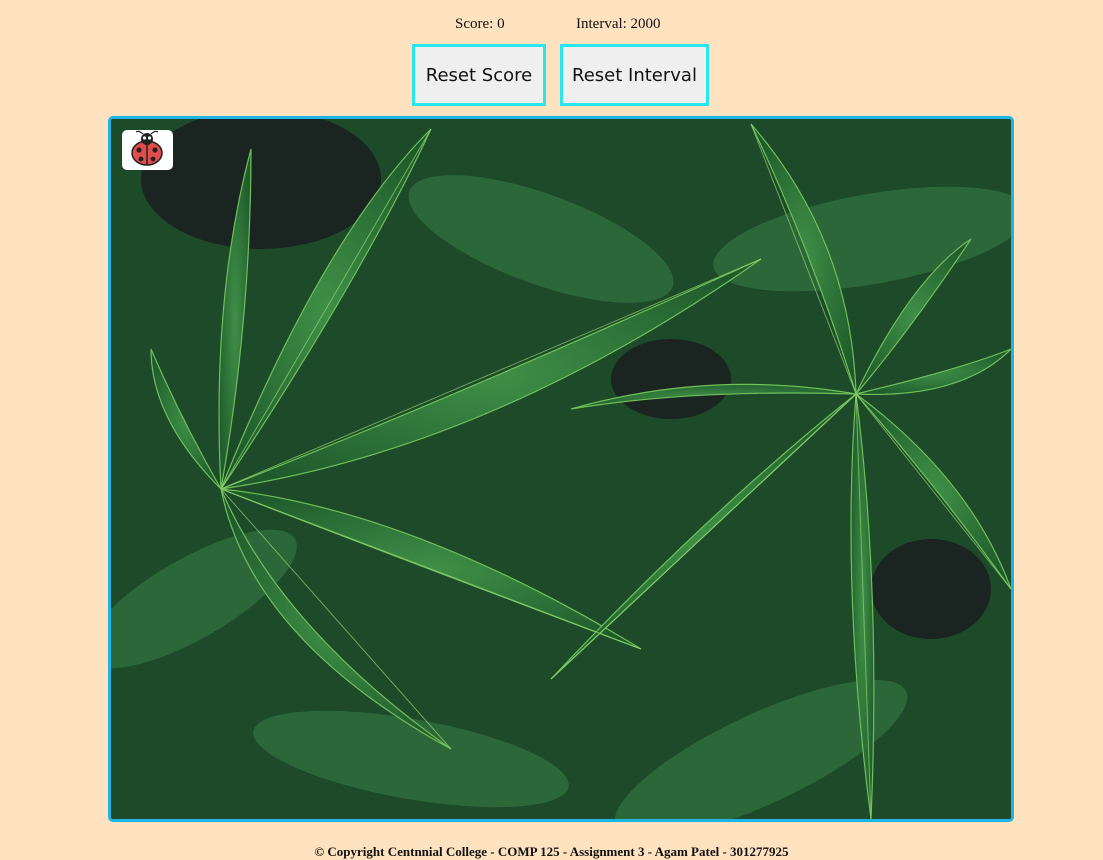  I want to click on ladybug-icon, so click(147, 148).